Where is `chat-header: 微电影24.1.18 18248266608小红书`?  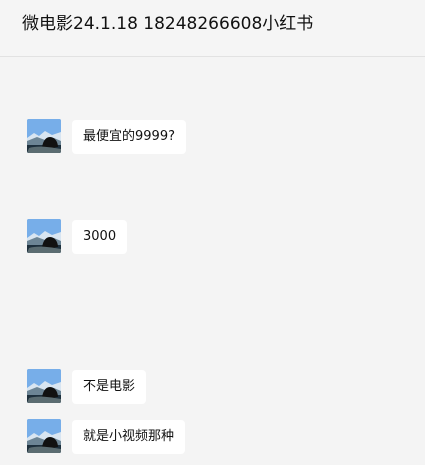 chat-header: 微电影24.1.18 18248266608小红书 is located at coordinates (212, 28).